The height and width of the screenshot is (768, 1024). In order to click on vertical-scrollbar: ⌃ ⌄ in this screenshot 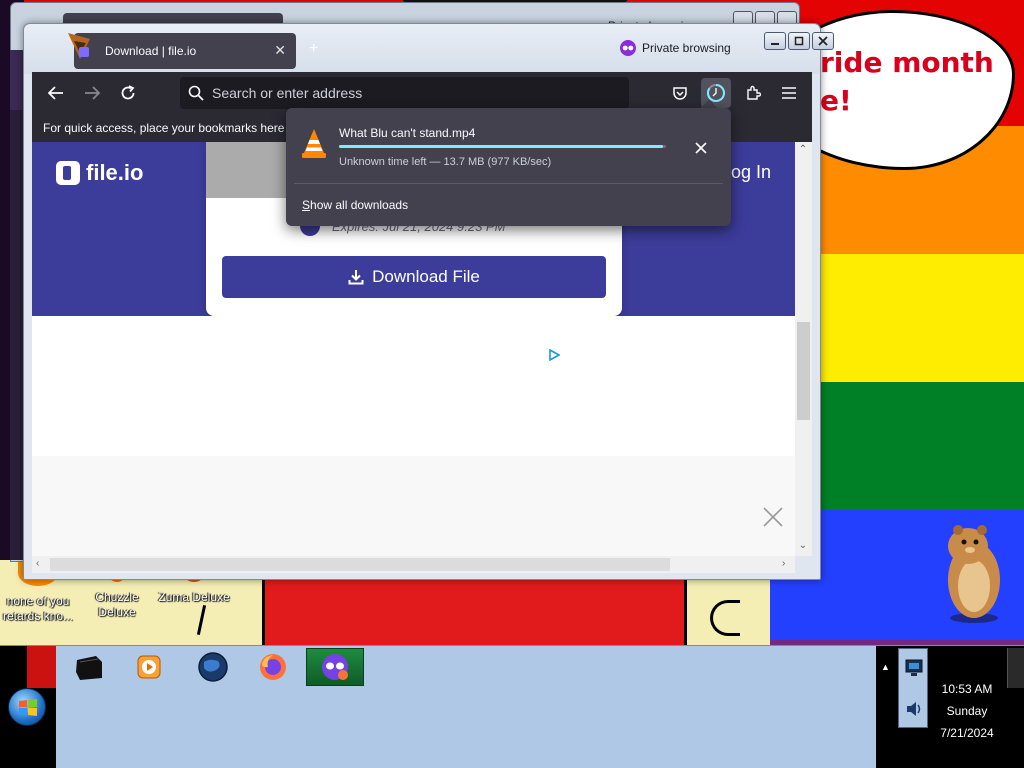, I will do `click(803, 349)`.